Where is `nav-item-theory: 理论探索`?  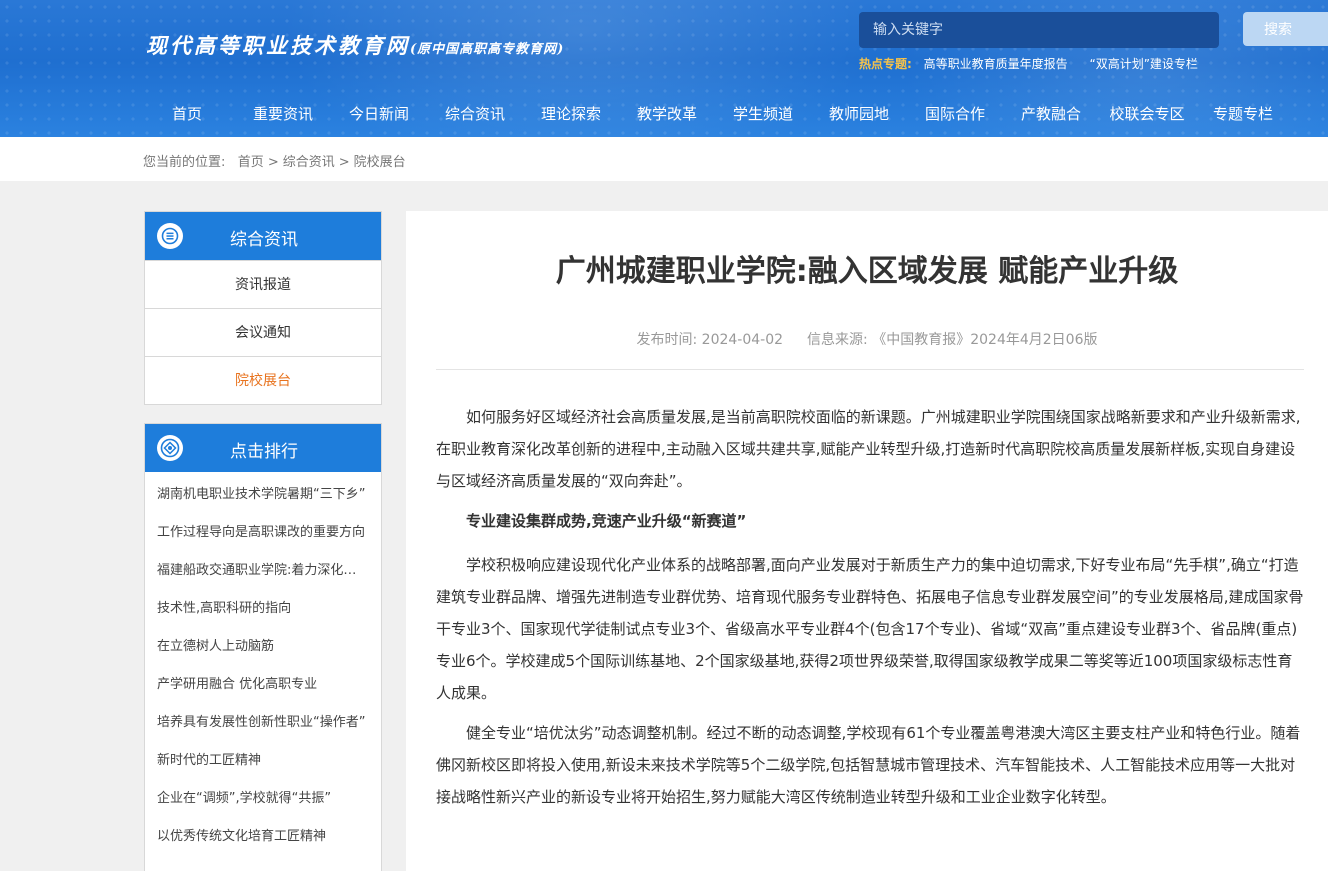 nav-item-theory: 理论探索 is located at coordinates (571, 114).